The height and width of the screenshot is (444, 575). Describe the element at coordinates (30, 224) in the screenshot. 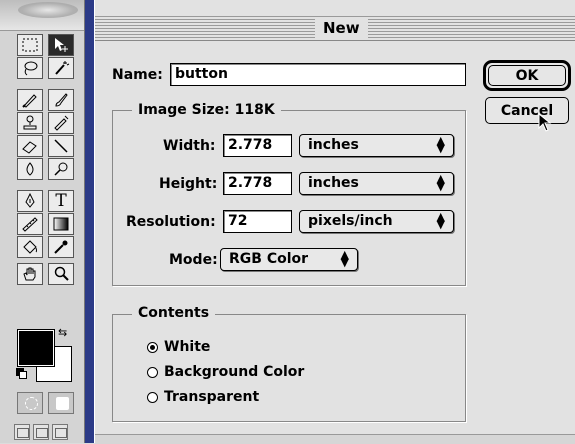

I see `measure-tool-icon` at that location.